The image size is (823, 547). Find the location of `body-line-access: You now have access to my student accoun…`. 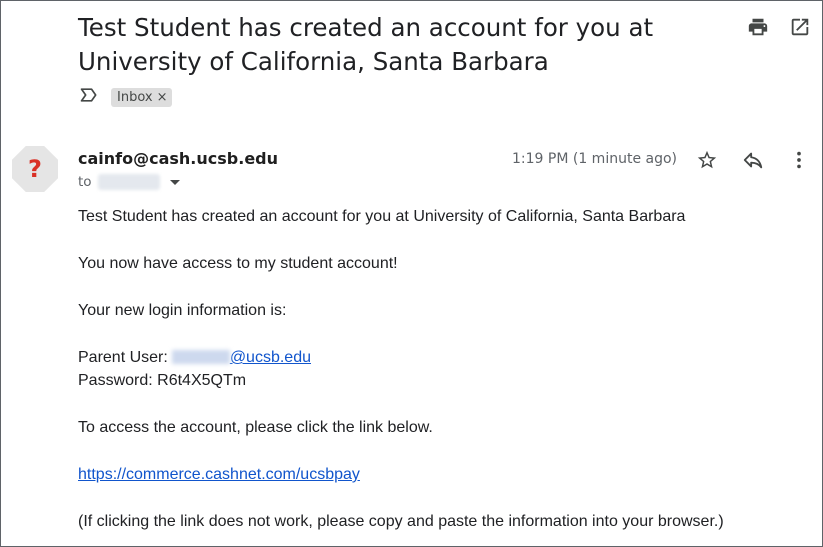

body-line-access: You now have access to my student accoun… is located at coordinates (238, 263).